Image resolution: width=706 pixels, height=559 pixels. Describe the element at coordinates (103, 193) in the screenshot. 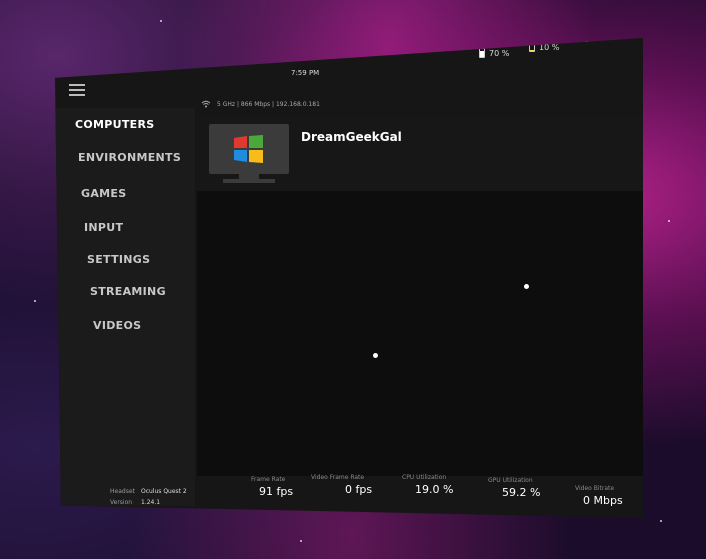

I see `sidebar-item-games: GAMES` at that location.